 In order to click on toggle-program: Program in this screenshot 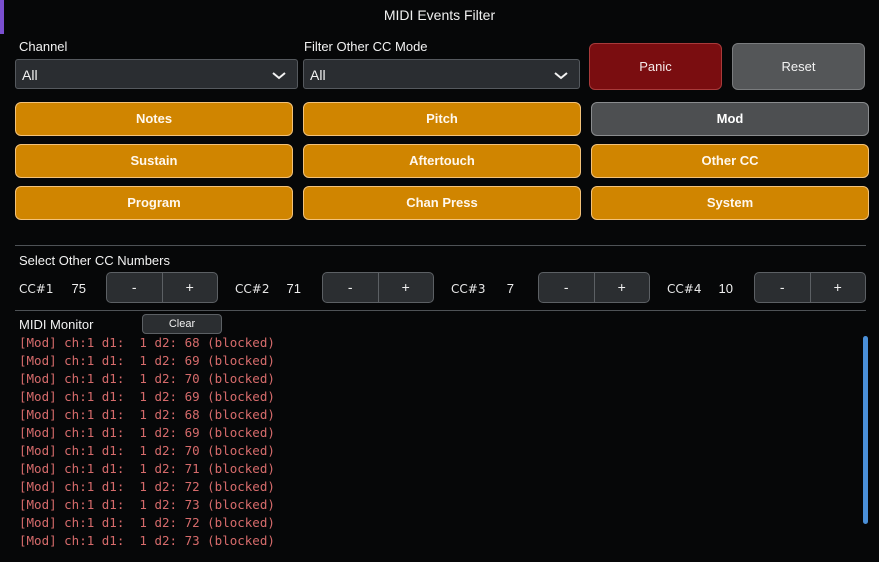, I will do `click(154, 203)`.